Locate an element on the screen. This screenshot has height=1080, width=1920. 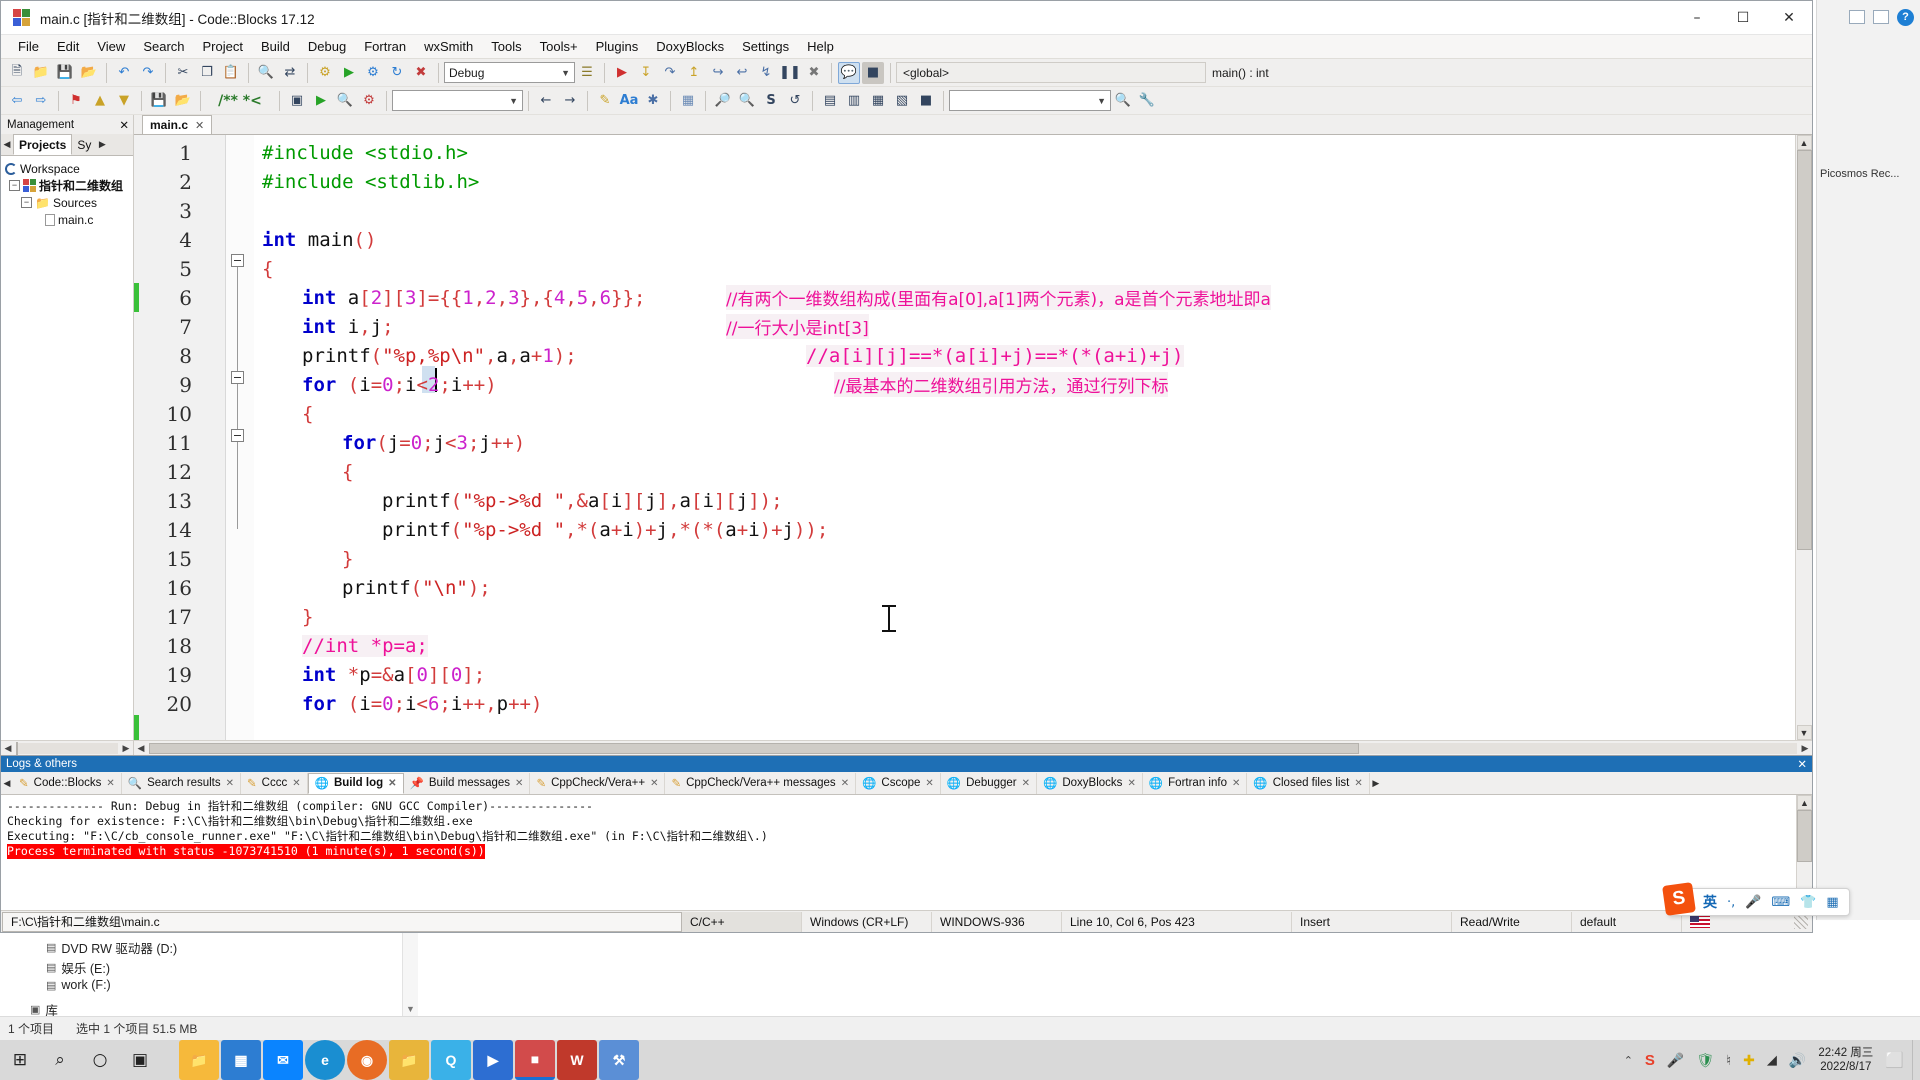
taskbar-app-wps-writer: W is located at coordinates (577, 1060).